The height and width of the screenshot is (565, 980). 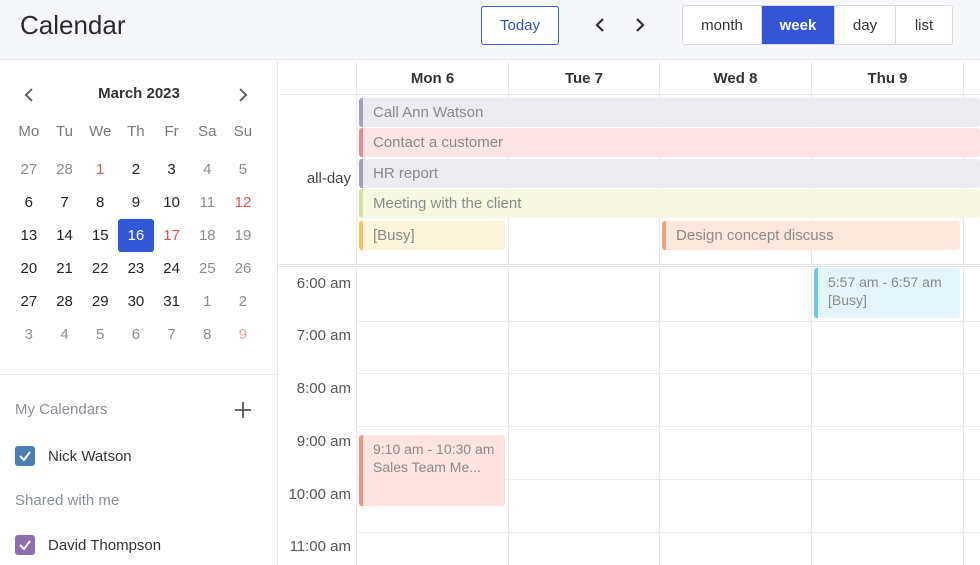 I want to click on hour-label: 10:00 am, so click(x=319, y=494).